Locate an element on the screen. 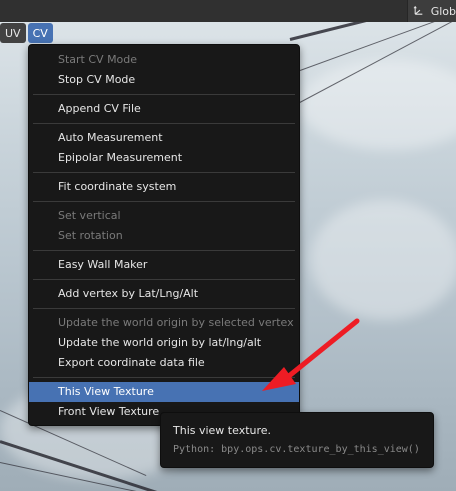 This screenshot has height=491, width=456. menu-uv: UV is located at coordinates (13, 33).